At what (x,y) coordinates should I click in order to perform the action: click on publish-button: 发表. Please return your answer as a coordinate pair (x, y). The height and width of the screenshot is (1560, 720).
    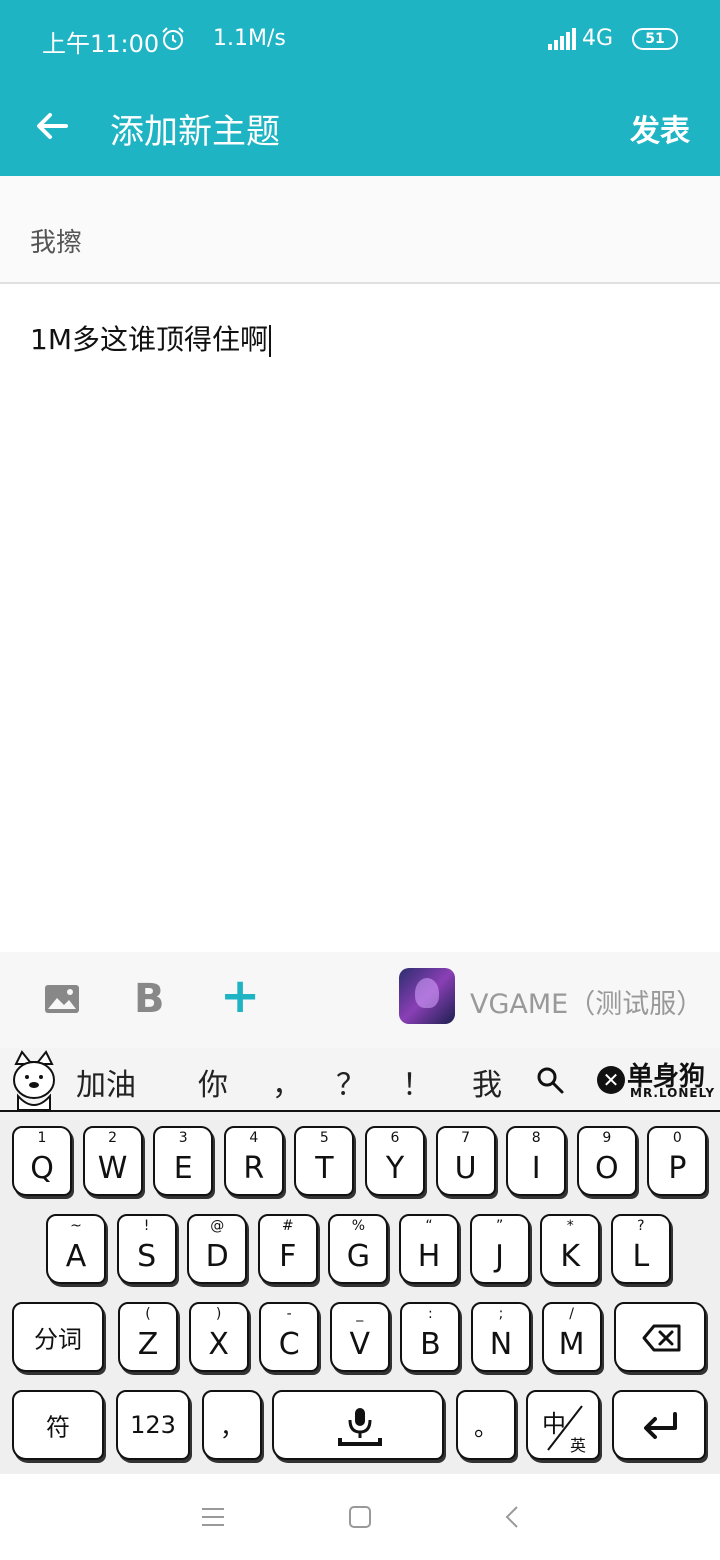
    Looking at the image, I should click on (660, 128).